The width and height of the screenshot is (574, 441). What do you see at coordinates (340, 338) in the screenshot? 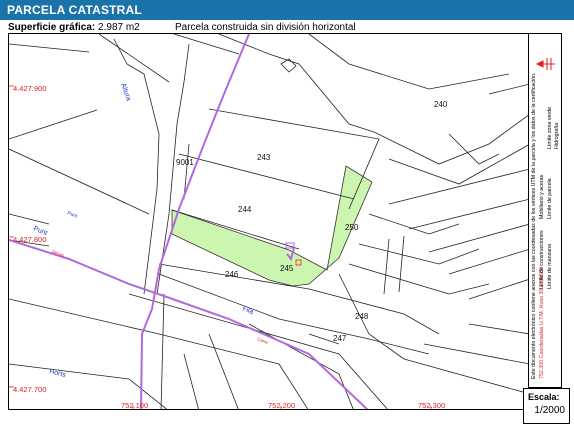
I see `parcel-label: 247` at bounding box center [340, 338].